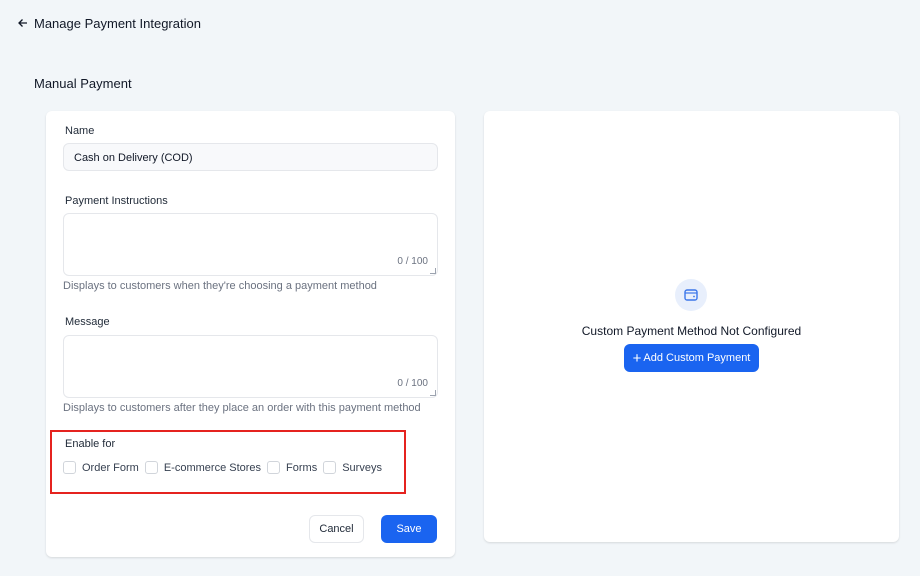  I want to click on message-label: Message, so click(87, 322).